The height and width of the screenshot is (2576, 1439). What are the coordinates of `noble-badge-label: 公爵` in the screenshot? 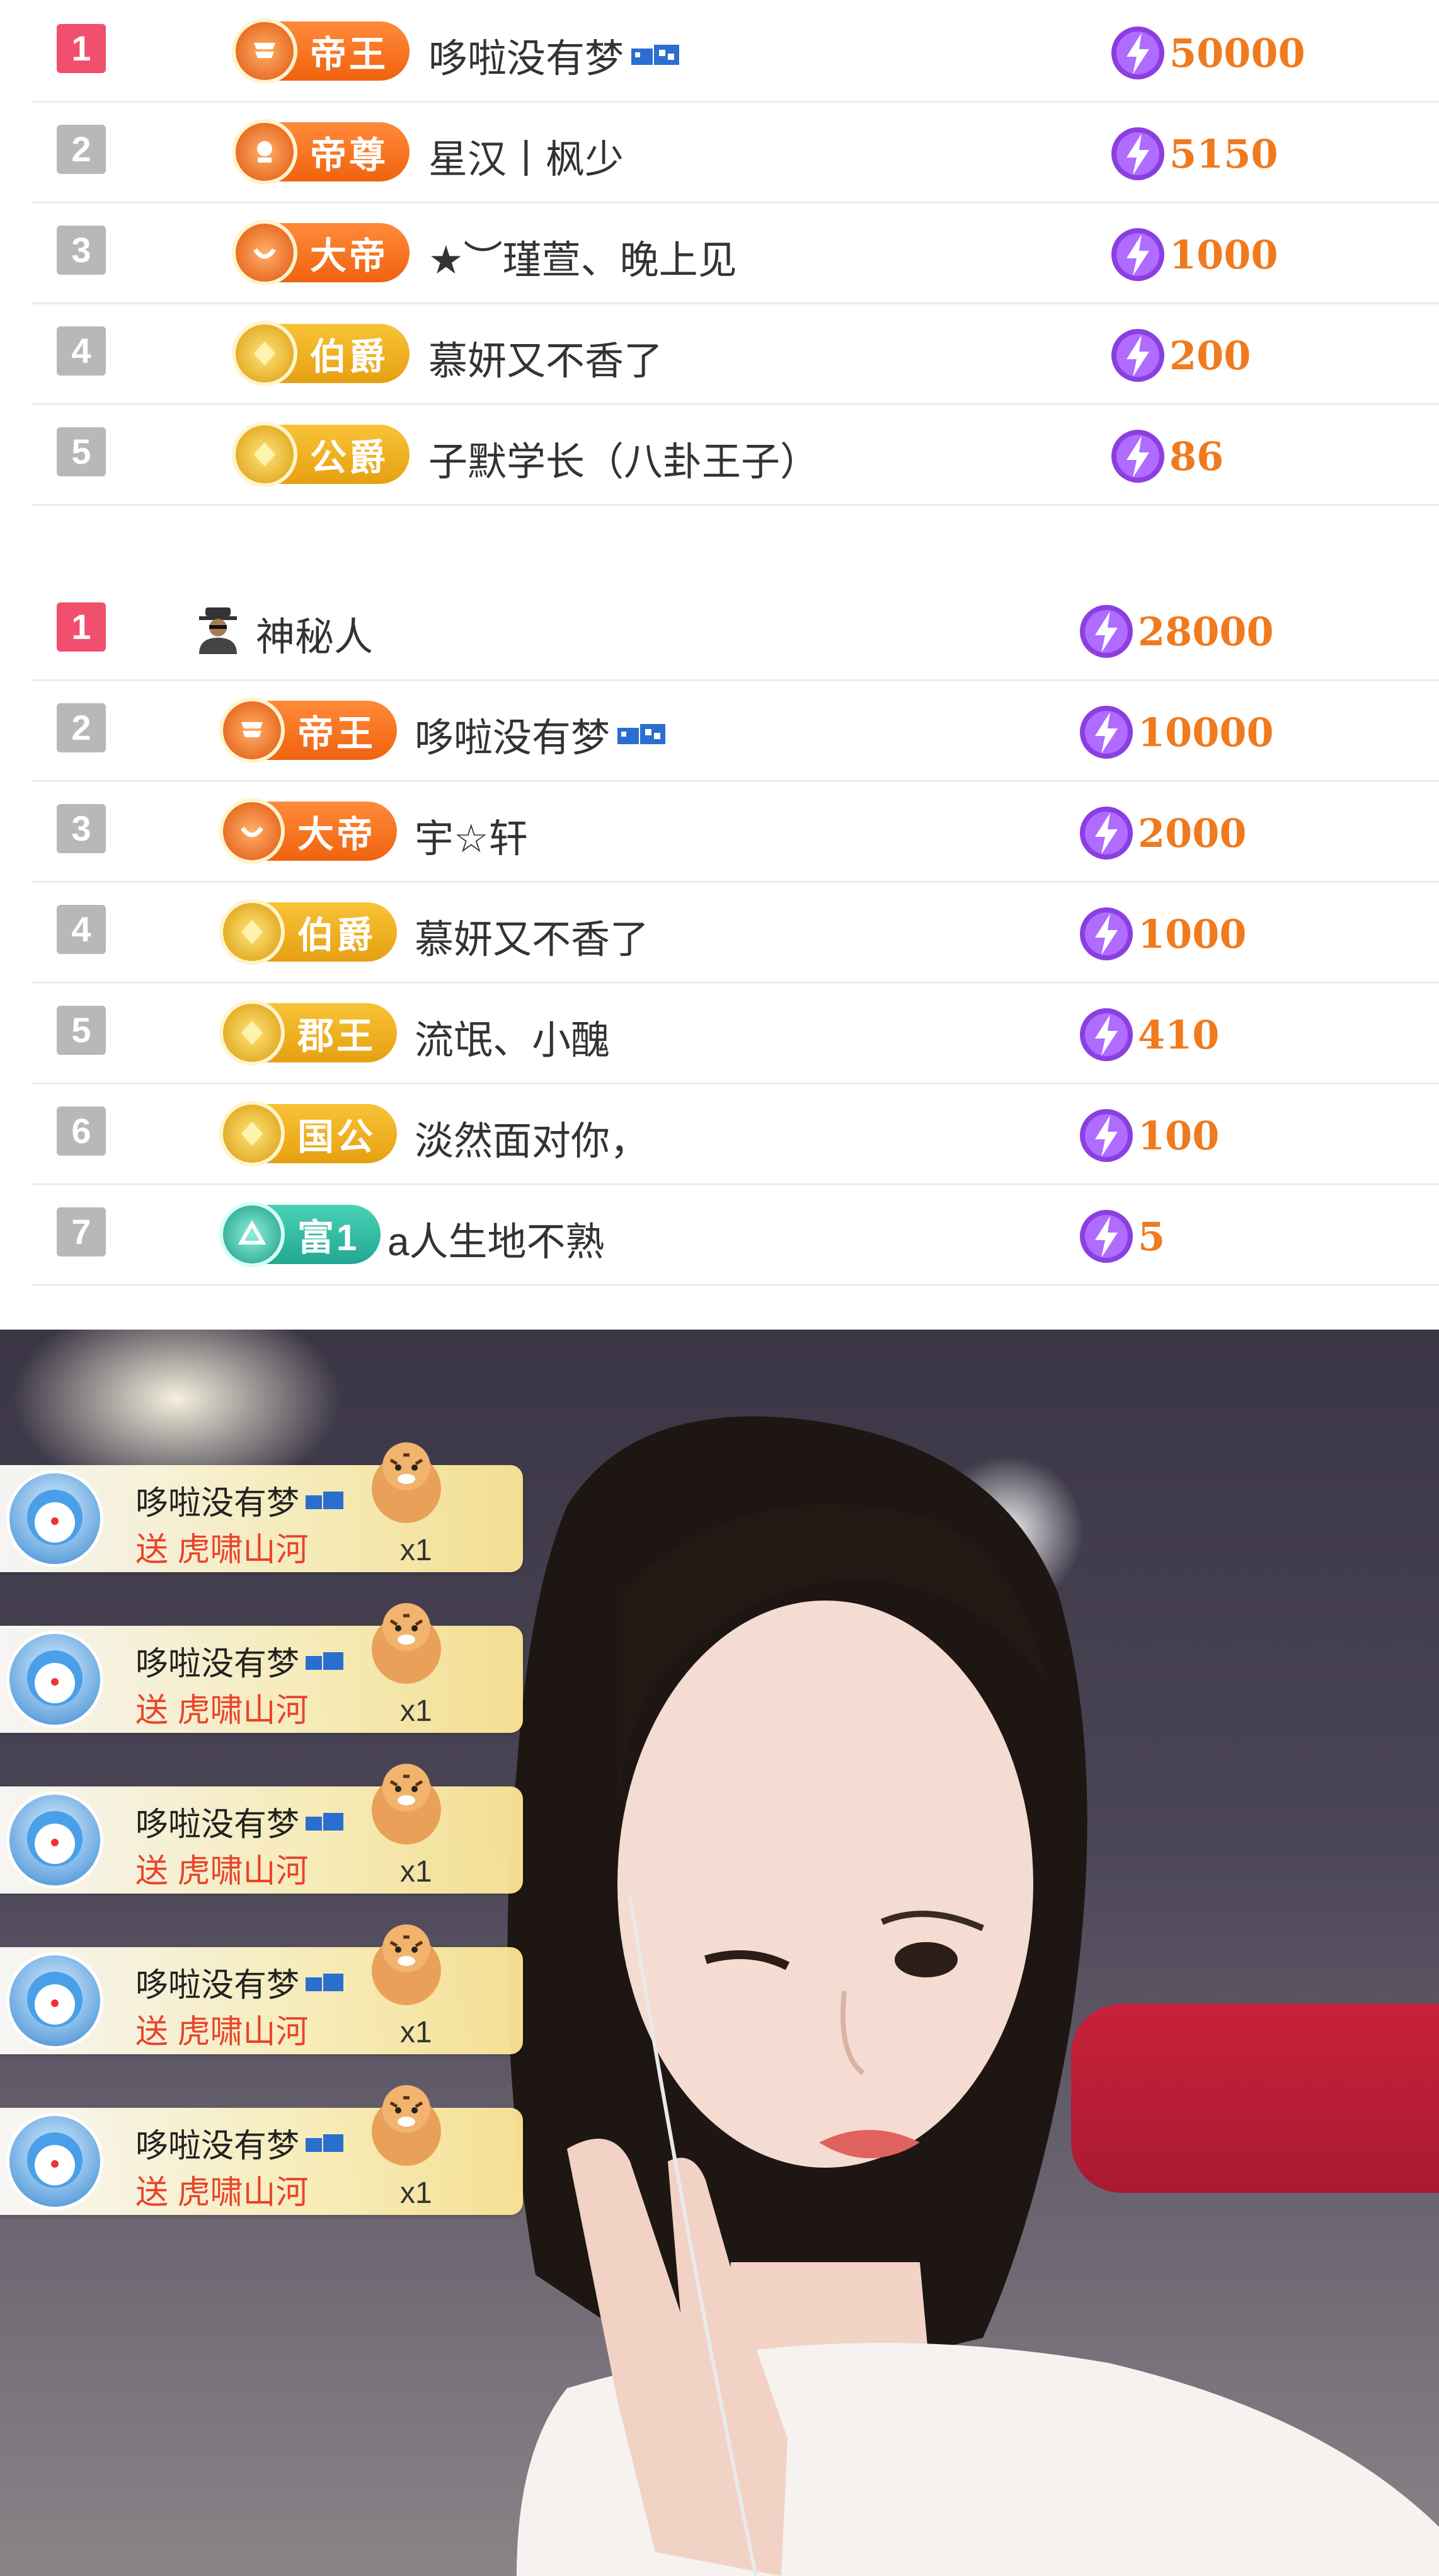 It's located at (349, 457).